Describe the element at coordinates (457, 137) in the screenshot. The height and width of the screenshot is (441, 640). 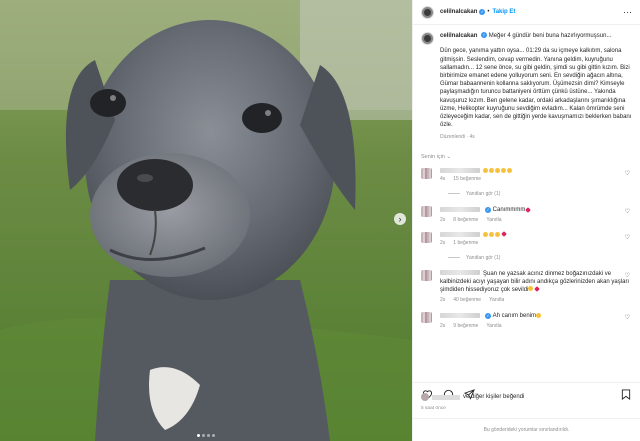
I see `caption-meta: Düzenlendi · 4s` at that location.